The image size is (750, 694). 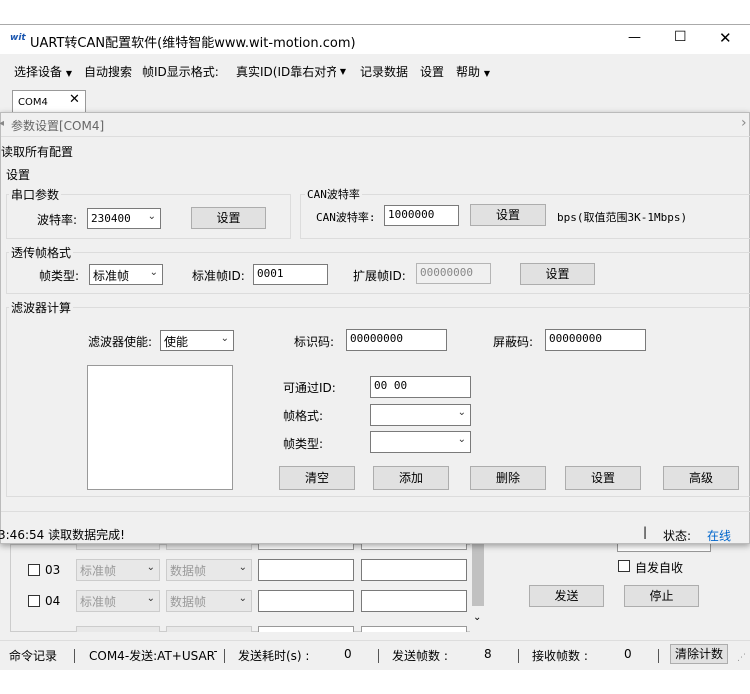 I want to click on can-baud-group-label: CAN波特率, so click(x=333, y=194).